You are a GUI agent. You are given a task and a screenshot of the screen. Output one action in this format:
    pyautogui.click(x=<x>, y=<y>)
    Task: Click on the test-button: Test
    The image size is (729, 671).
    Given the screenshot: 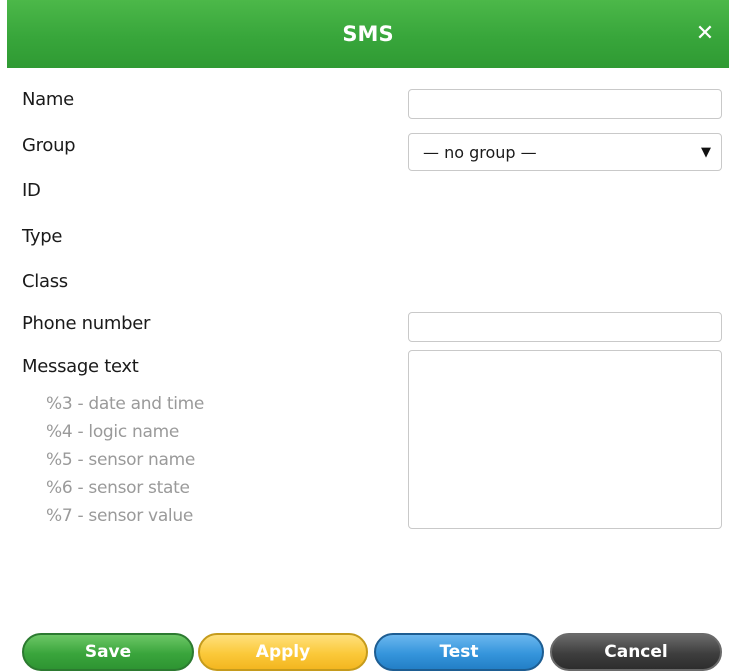 What is the action you would take?
    pyautogui.click(x=459, y=652)
    